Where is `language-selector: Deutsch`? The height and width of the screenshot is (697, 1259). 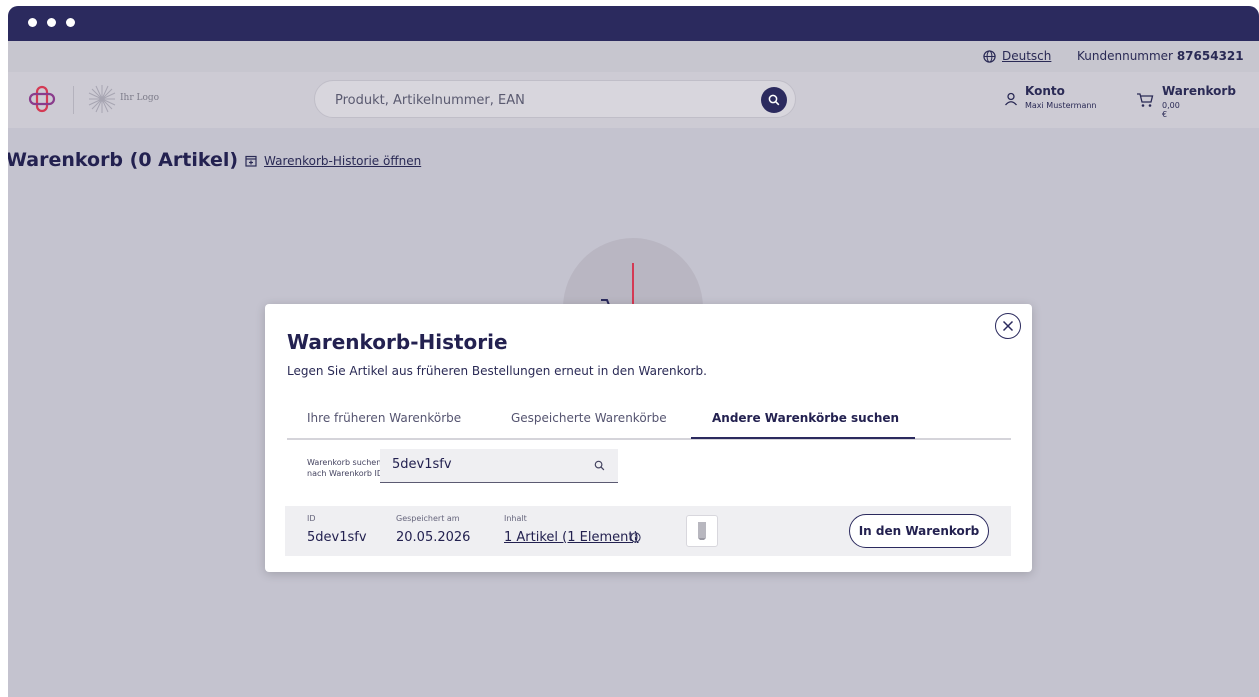
language-selector: Deutsch is located at coordinates (1017, 56).